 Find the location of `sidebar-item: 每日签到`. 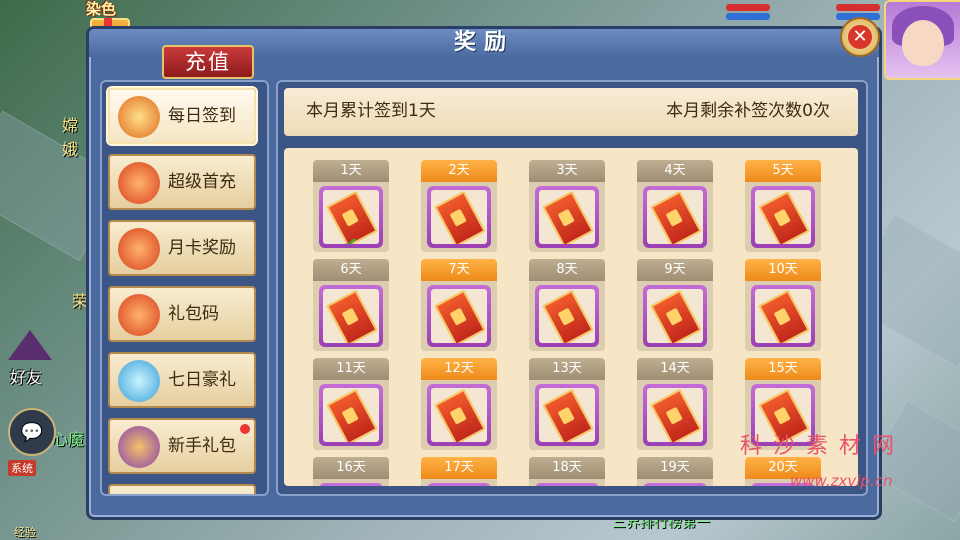

sidebar-item: 每日签到 is located at coordinates (182, 116).